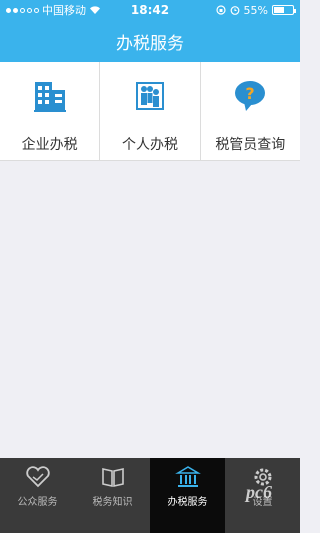 The image size is (320, 533). I want to click on people-icon, so click(150, 96).